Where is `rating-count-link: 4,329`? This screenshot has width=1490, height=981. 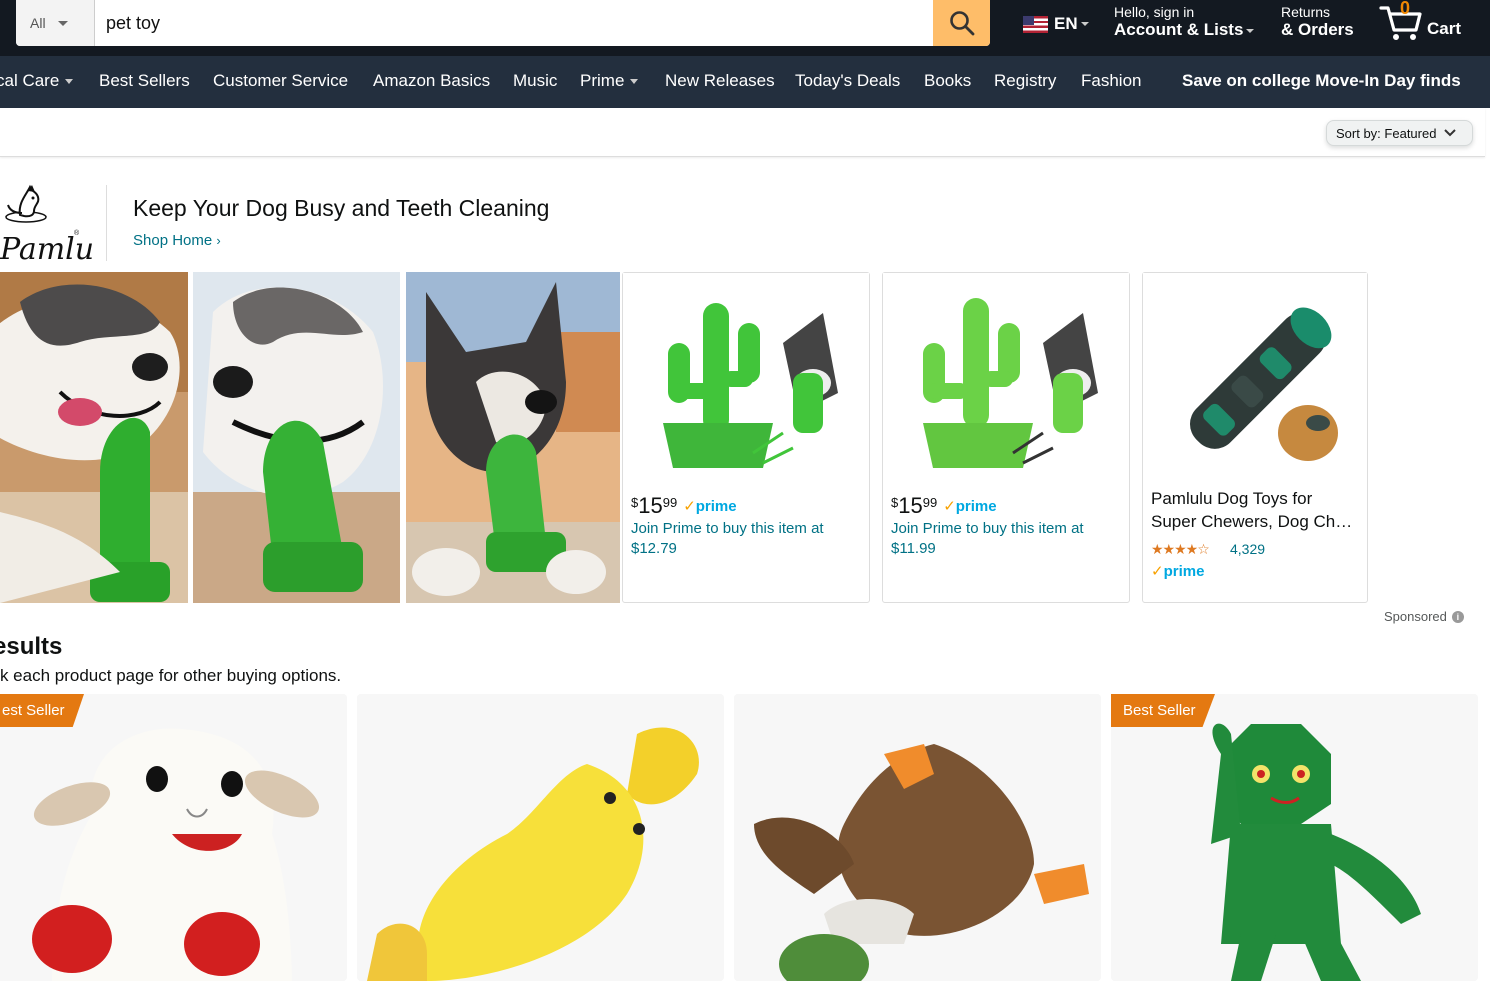
rating-count-link: 4,329 is located at coordinates (1247, 549).